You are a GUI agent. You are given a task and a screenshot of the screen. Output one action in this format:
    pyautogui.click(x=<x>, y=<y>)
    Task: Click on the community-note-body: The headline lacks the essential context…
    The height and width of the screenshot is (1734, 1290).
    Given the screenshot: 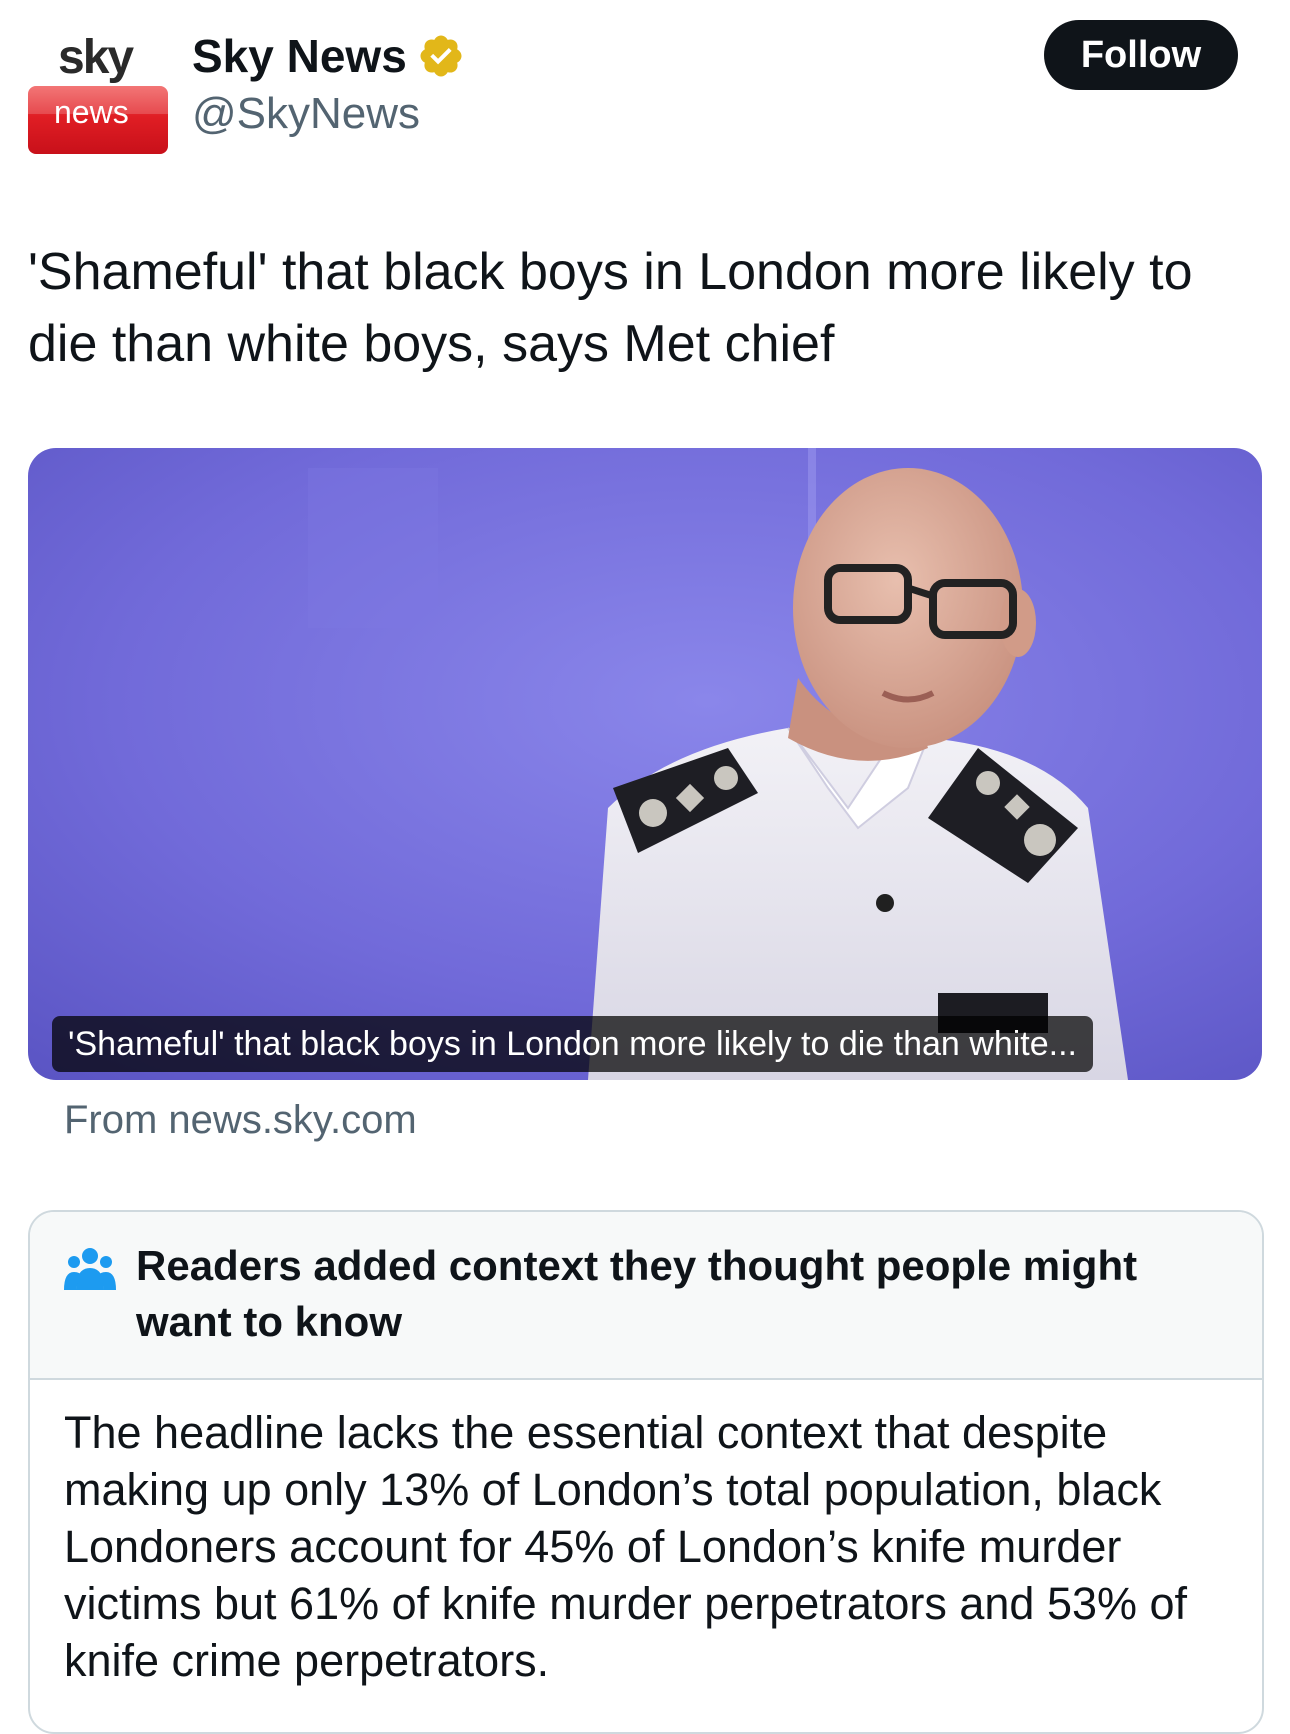 What is the action you would take?
    pyautogui.click(x=626, y=1546)
    